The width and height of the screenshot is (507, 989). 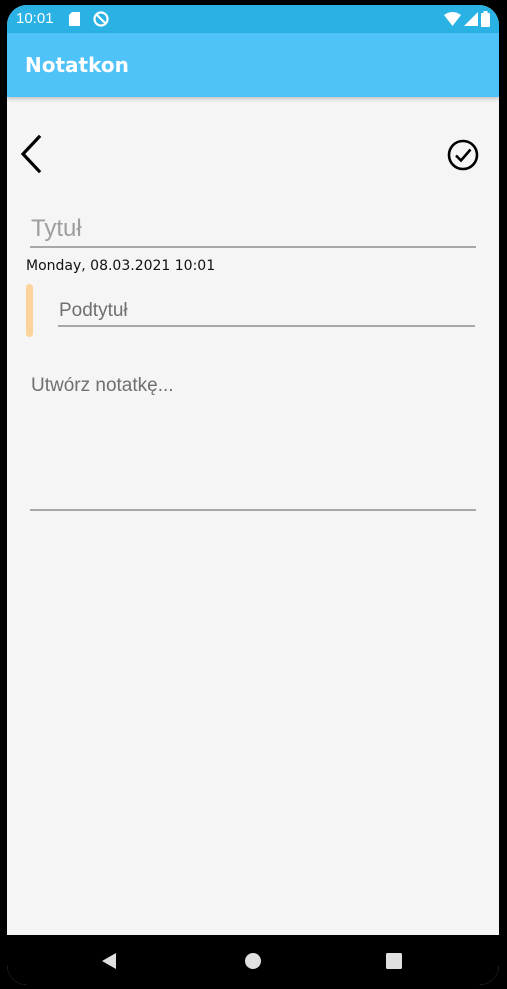 I want to click on wifi-icon, so click(x=452, y=19).